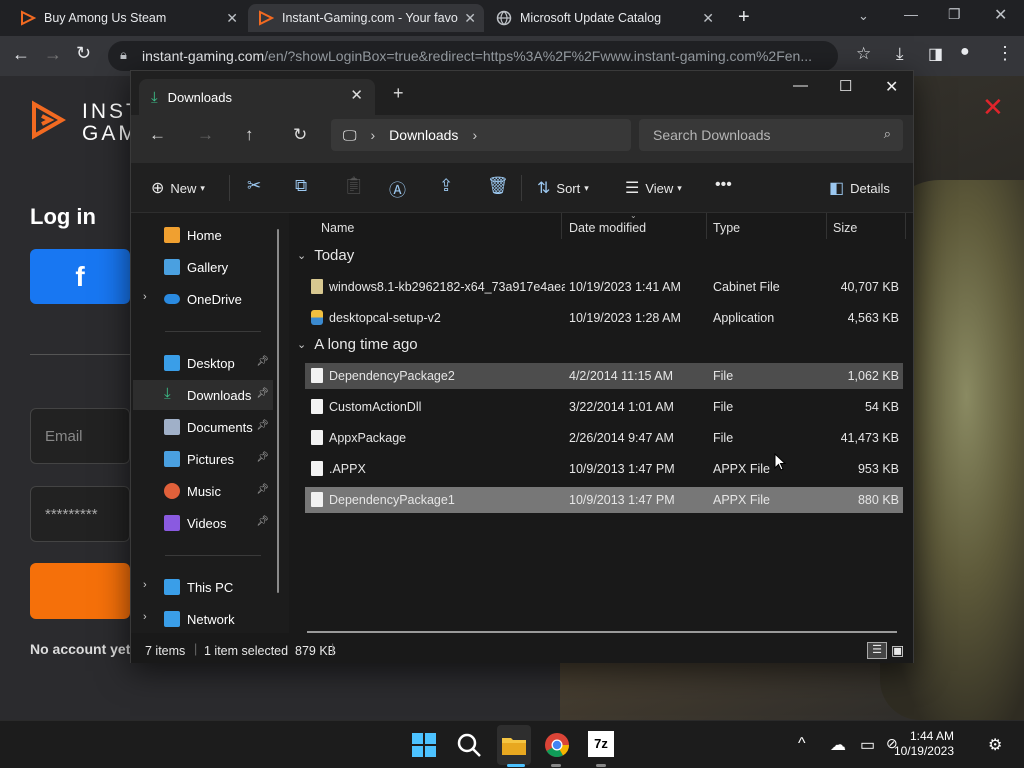 The width and height of the screenshot is (1024, 768). What do you see at coordinates (203, 363) in the screenshot?
I see `sidebar-item-desktop: Desktop 📌︎` at bounding box center [203, 363].